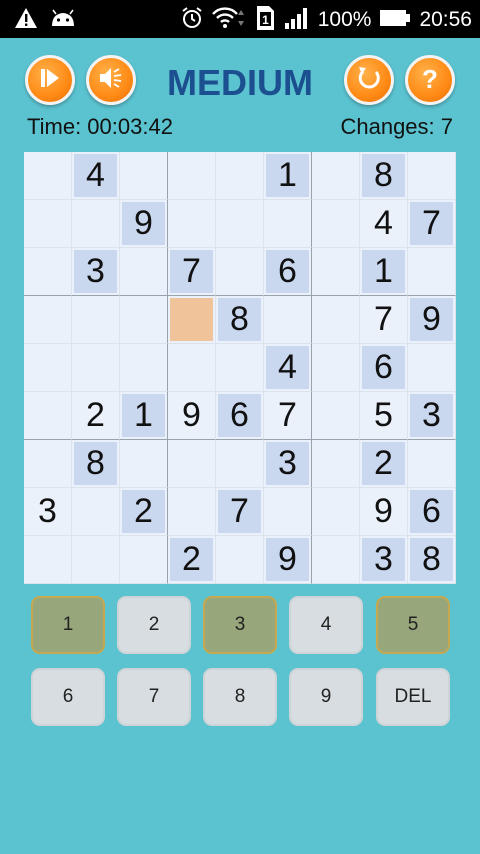  I want to click on cell-value: 7, so click(383, 319).